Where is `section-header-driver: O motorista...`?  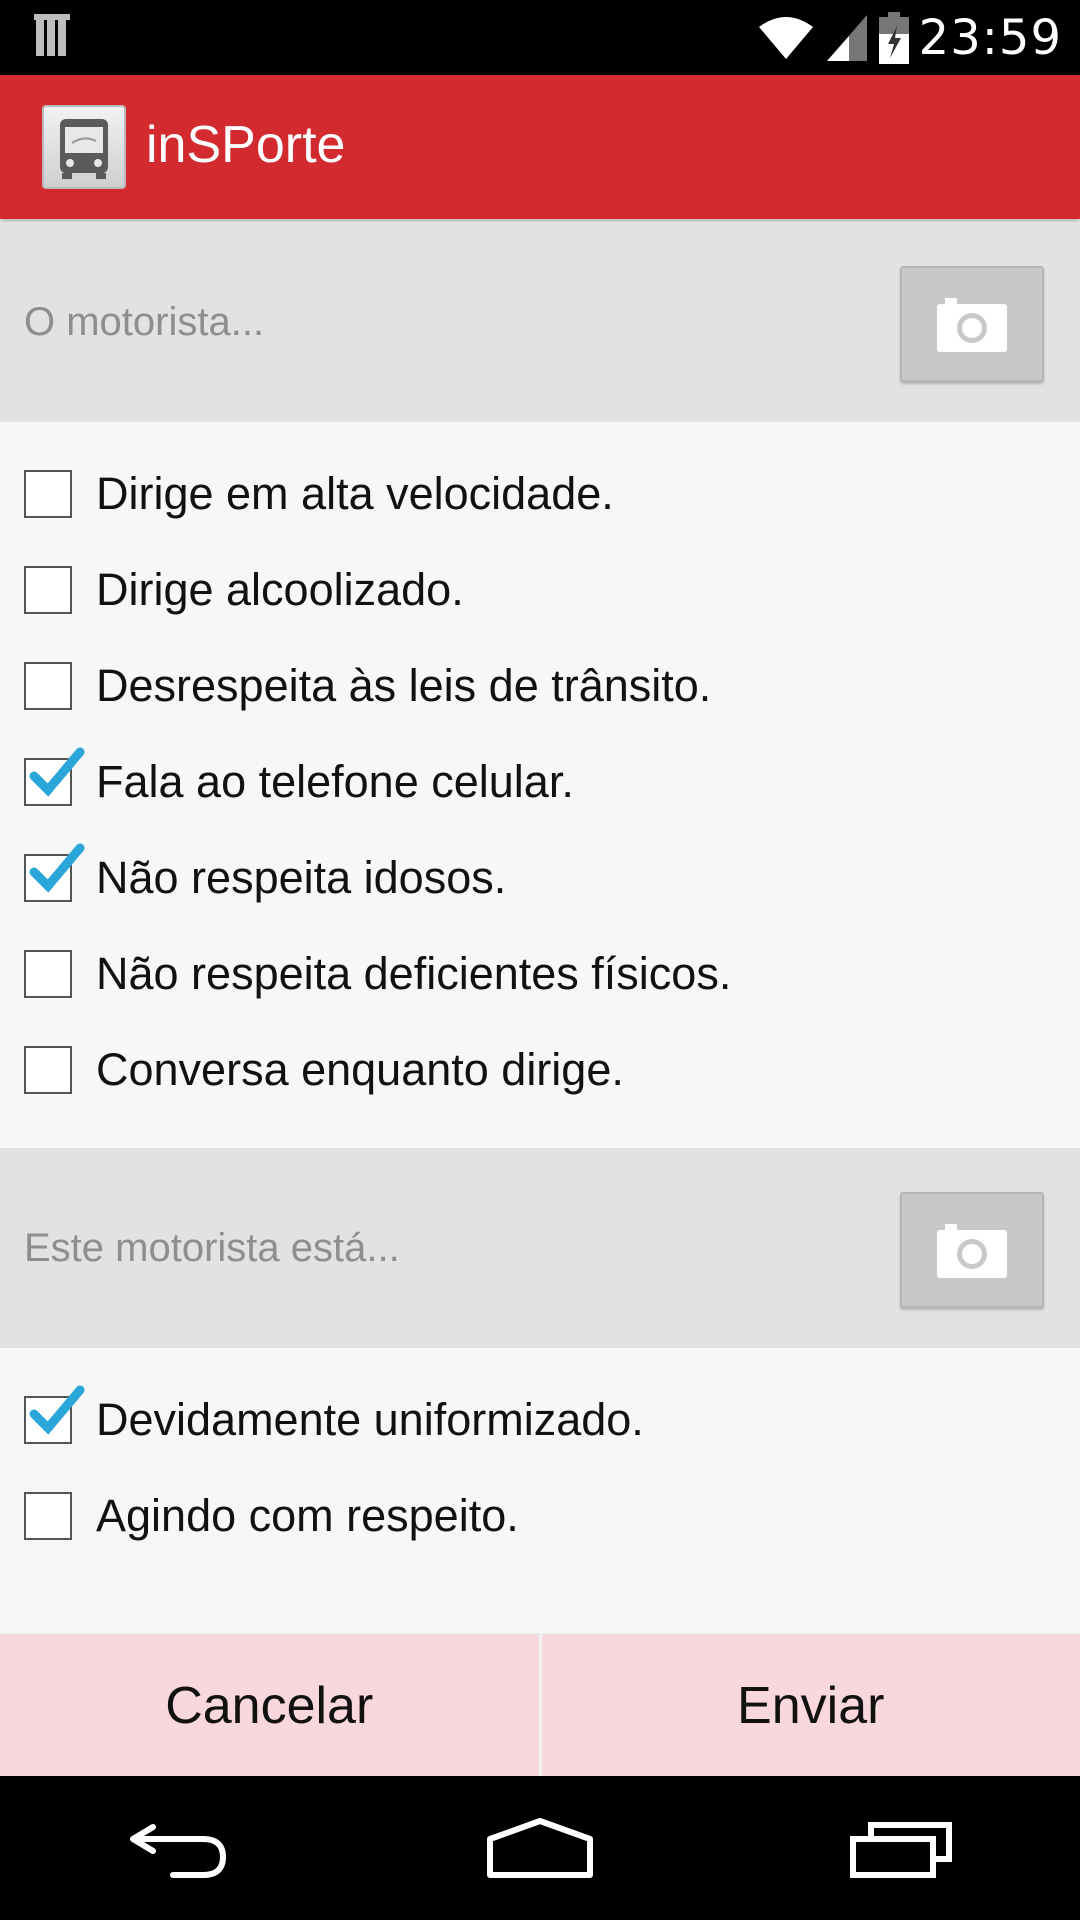 section-header-driver: O motorista... is located at coordinates (540, 322).